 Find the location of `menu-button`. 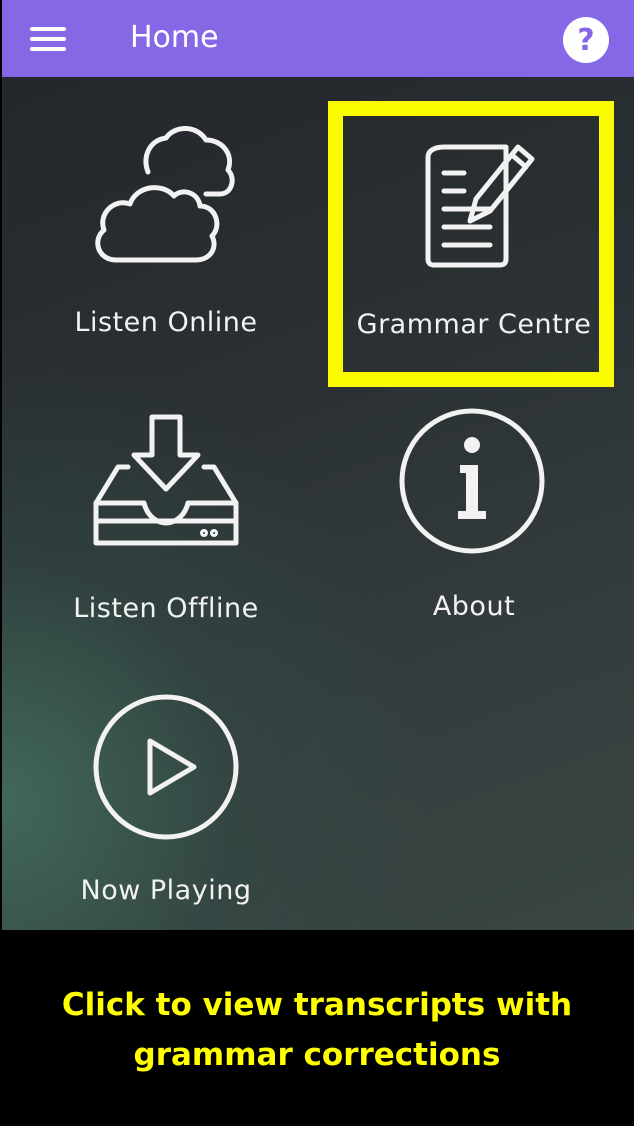

menu-button is located at coordinates (48, 38).